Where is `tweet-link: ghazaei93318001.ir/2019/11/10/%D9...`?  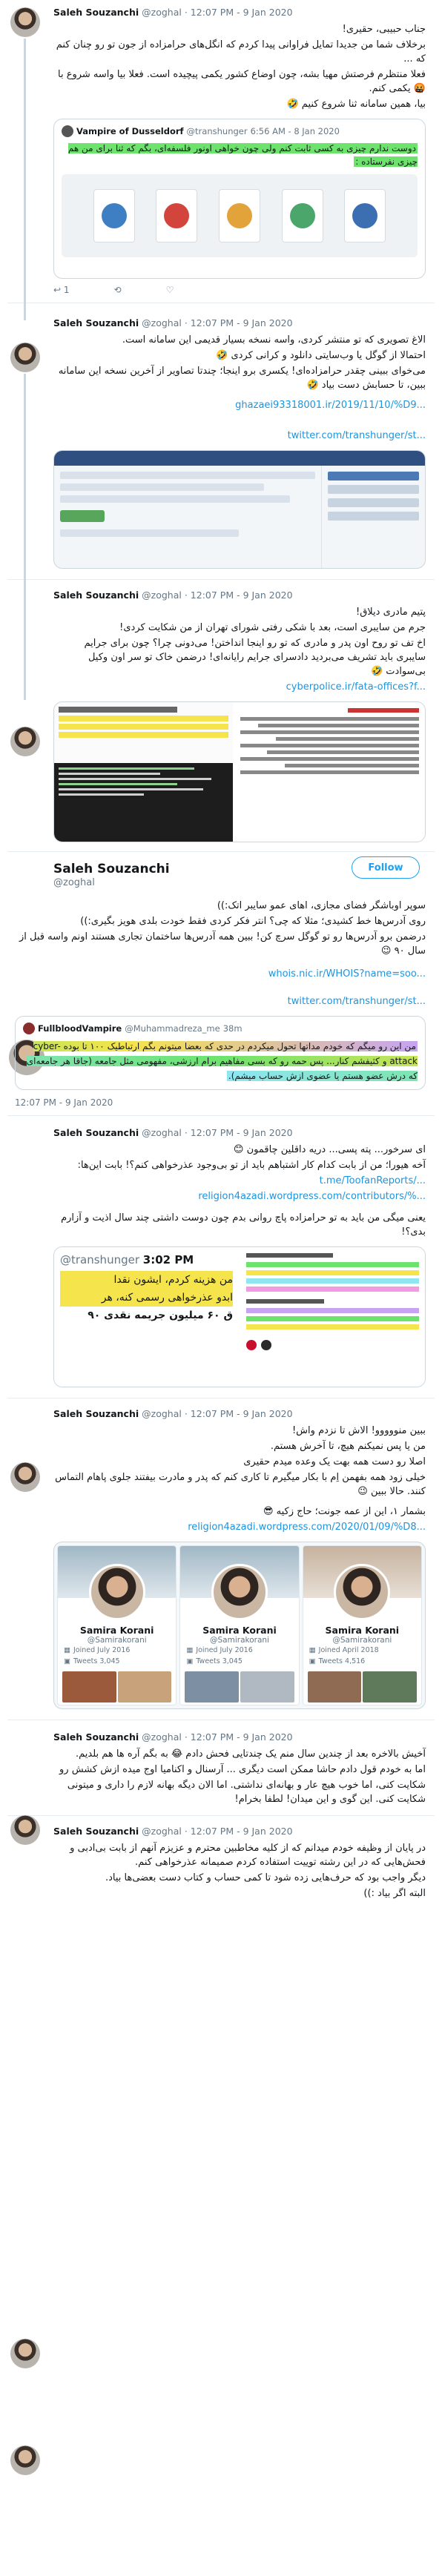
tweet-link: ghazaei93318001.ir/2019/11/10/%D9... is located at coordinates (239, 405).